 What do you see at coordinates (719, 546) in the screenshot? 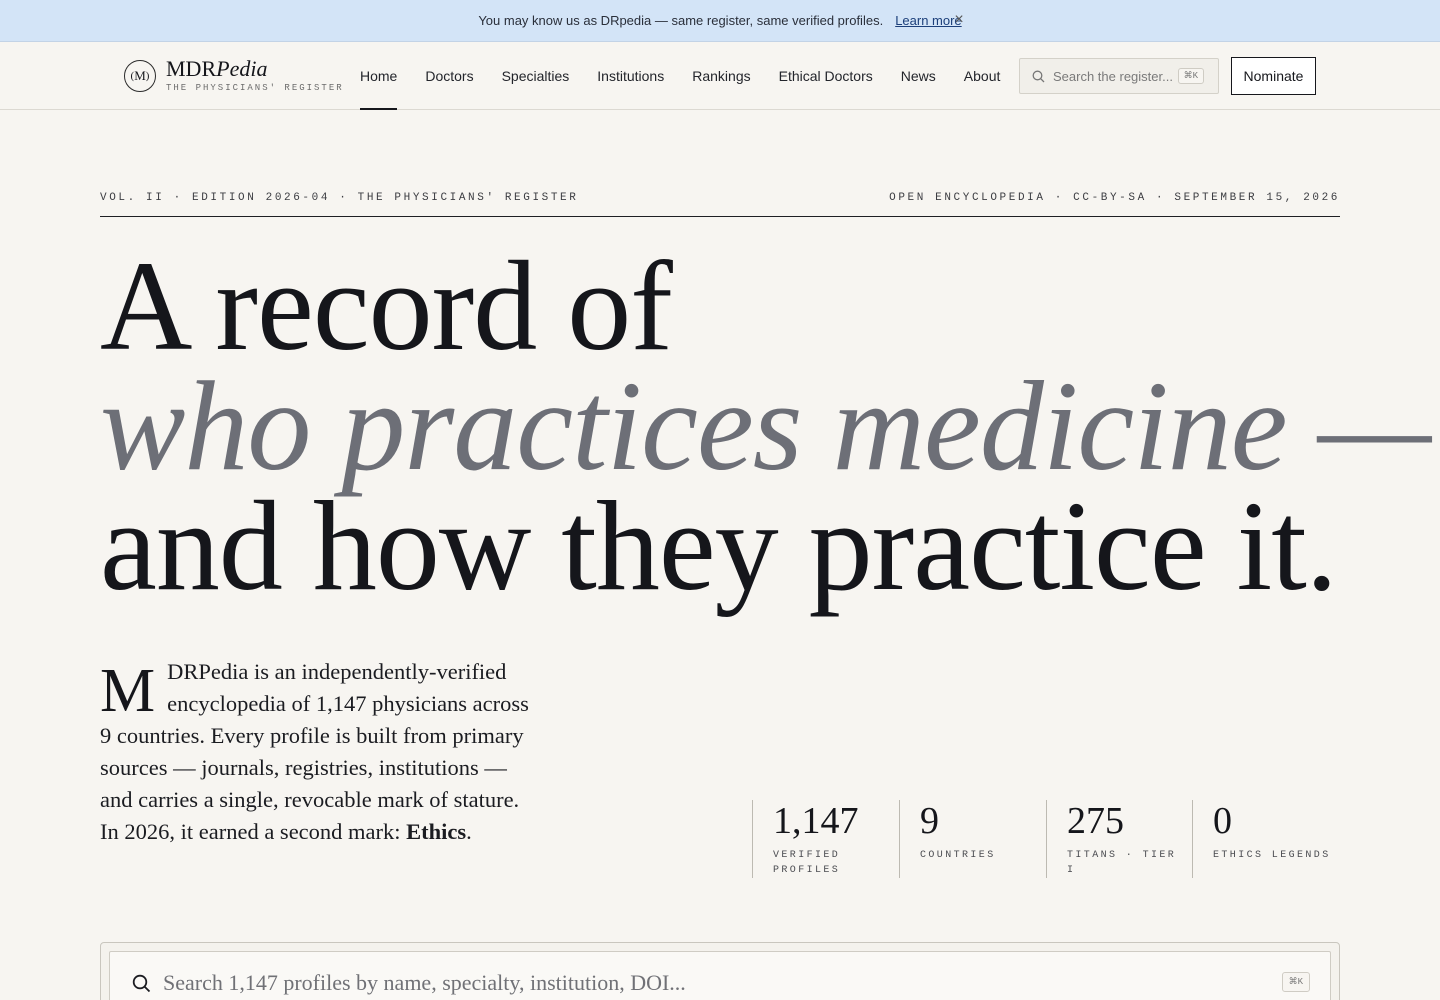
I see `headline-line-3: and how they practice it.` at bounding box center [719, 546].